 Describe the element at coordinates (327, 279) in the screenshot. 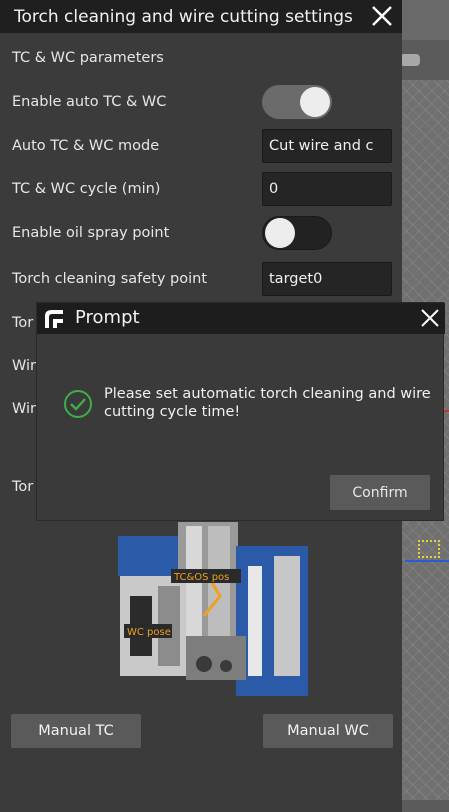

I see `safety-point-input: target0` at that location.